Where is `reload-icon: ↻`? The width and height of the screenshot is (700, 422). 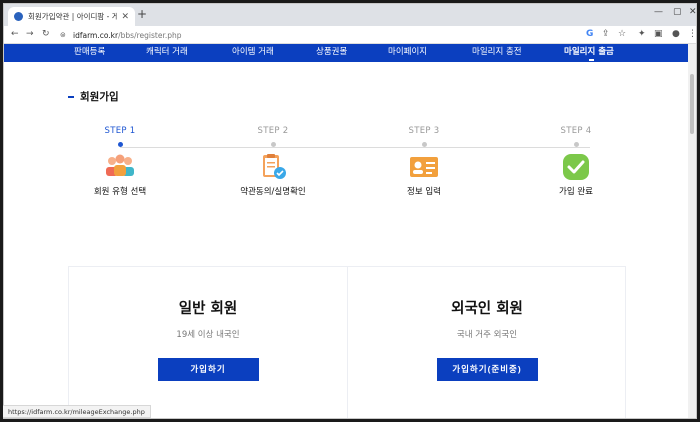
reload-icon: ↻ is located at coordinates (46, 34).